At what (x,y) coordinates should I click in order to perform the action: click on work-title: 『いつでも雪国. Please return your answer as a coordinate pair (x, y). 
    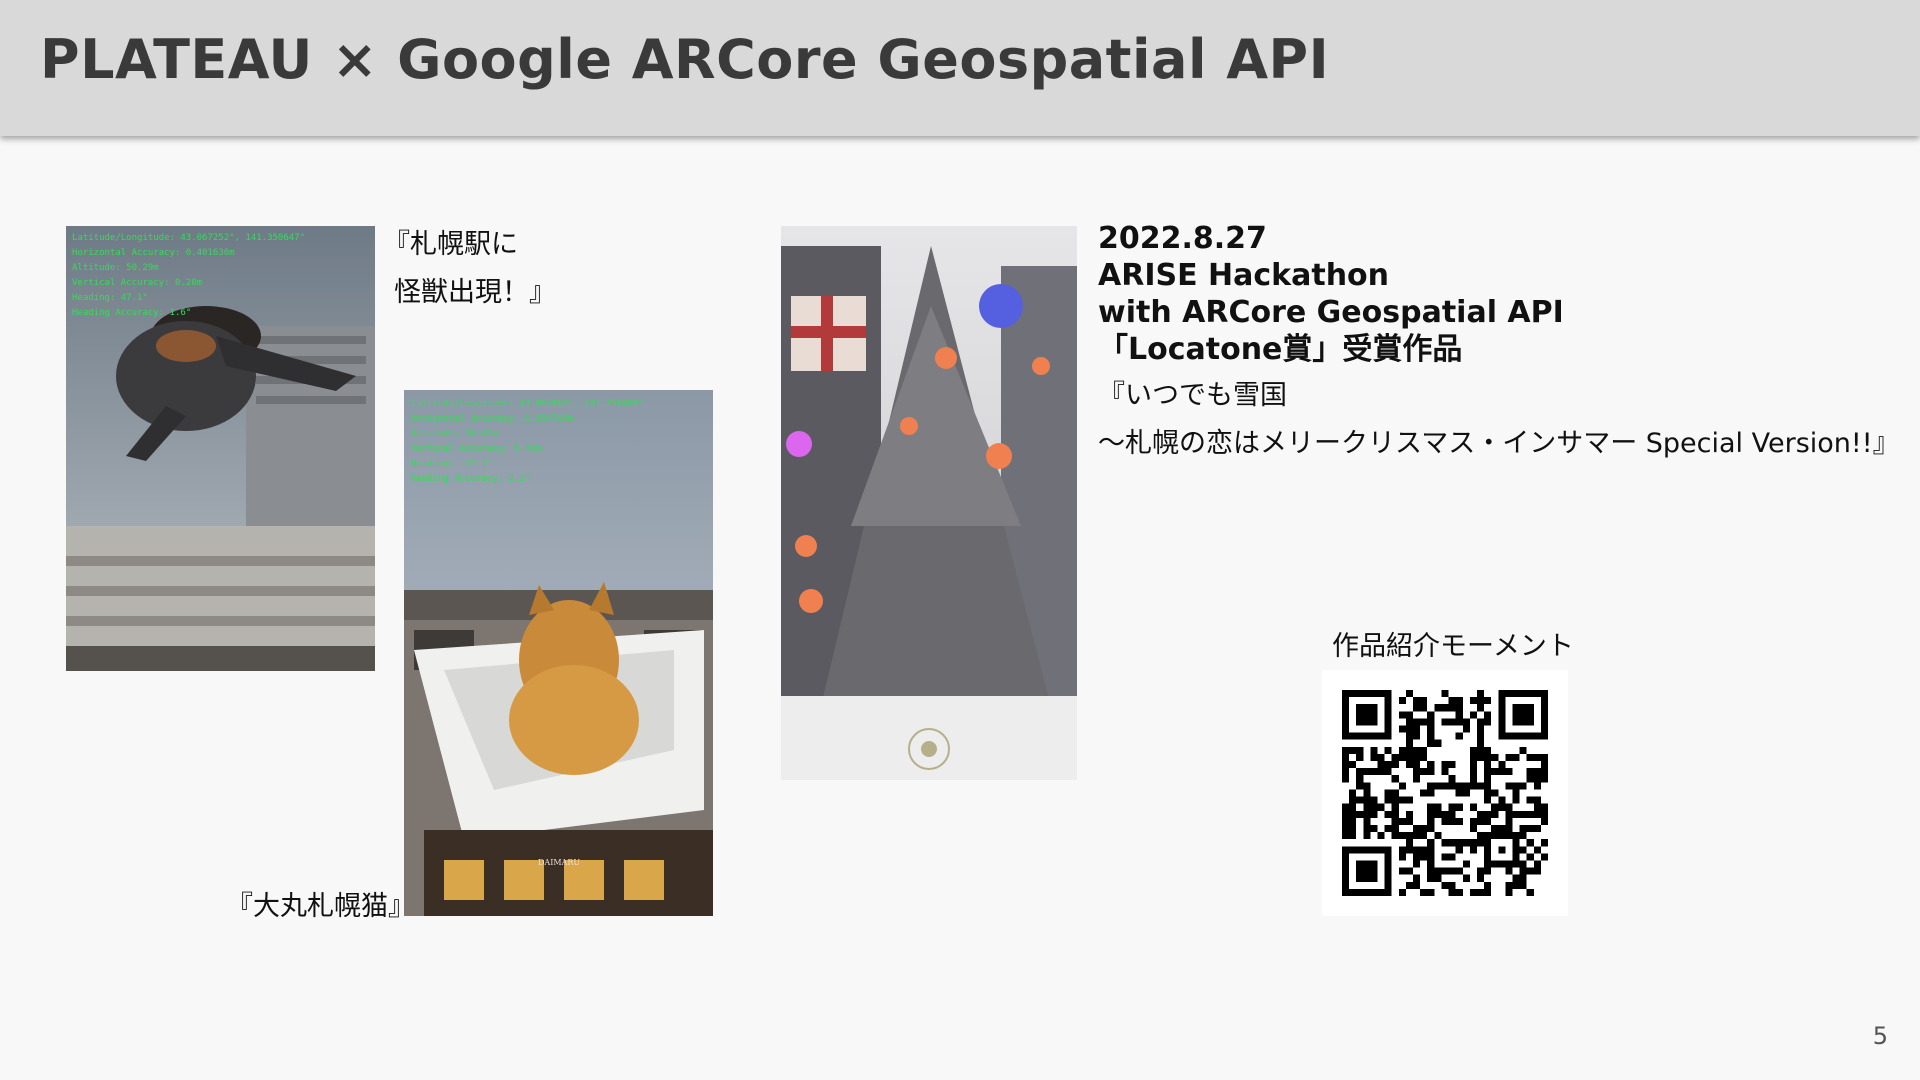
    Looking at the image, I should click on (1192, 395).